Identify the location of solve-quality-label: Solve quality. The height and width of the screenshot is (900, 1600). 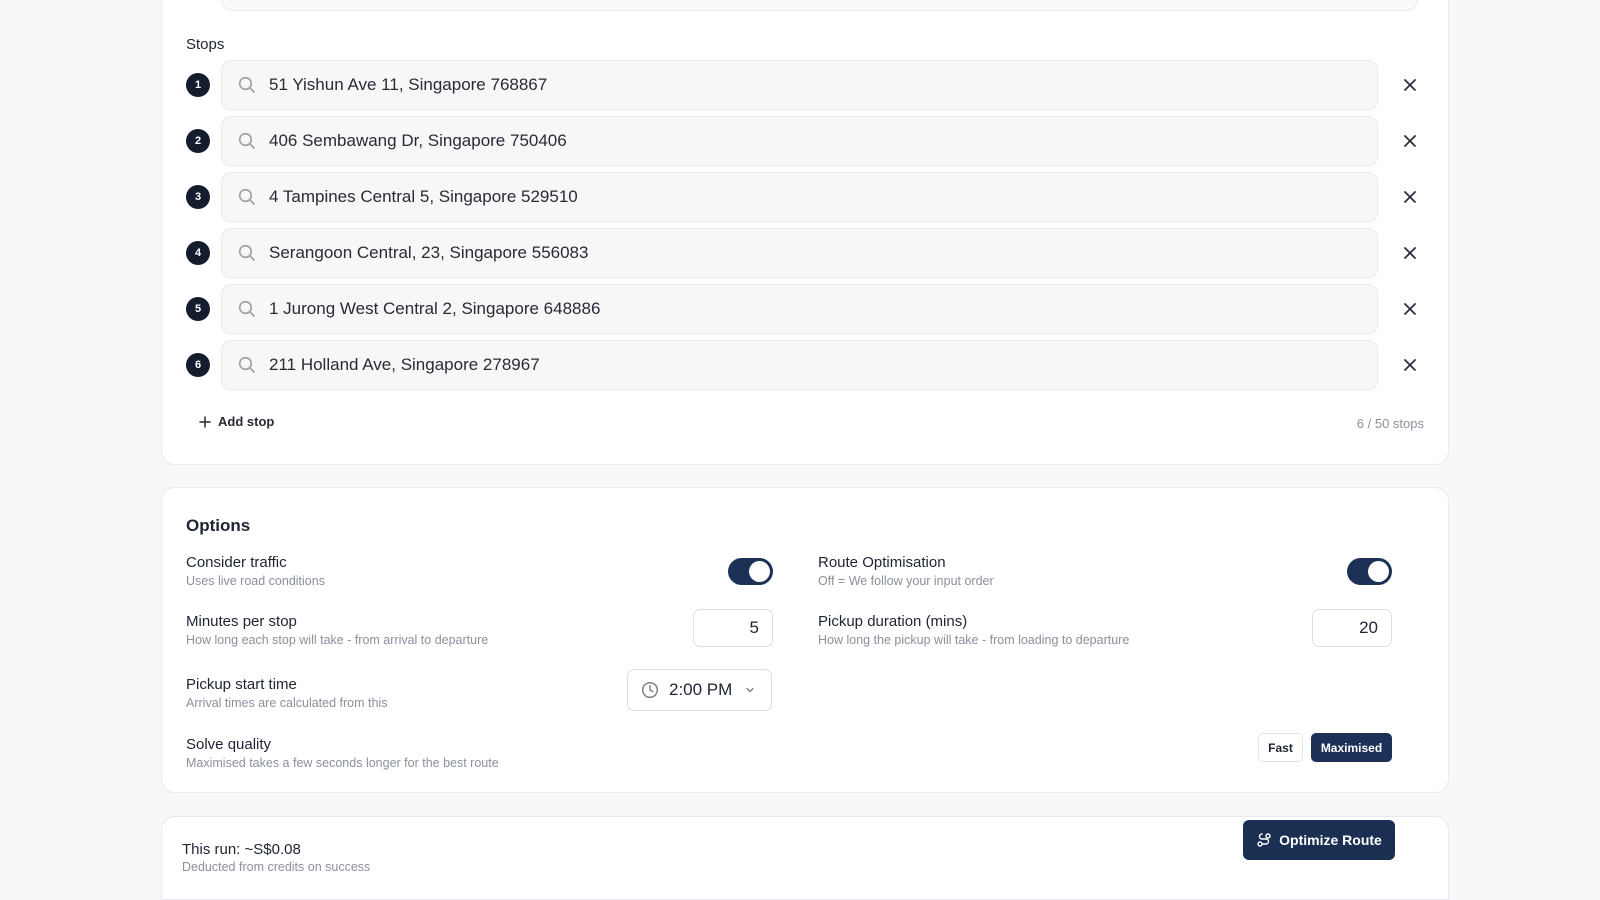
(229, 744).